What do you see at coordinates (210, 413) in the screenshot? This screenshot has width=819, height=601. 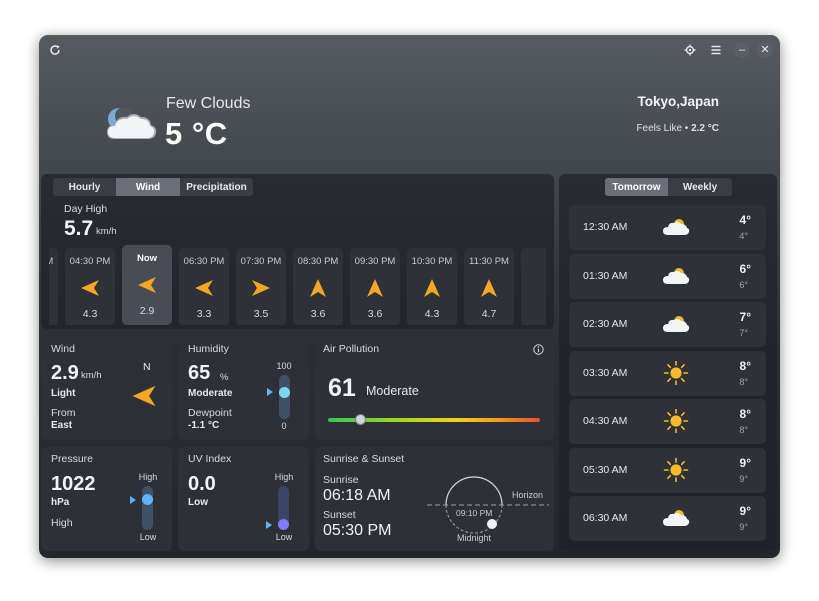 I see `dewpoint-label: Dewpoint` at bounding box center [210, 413].